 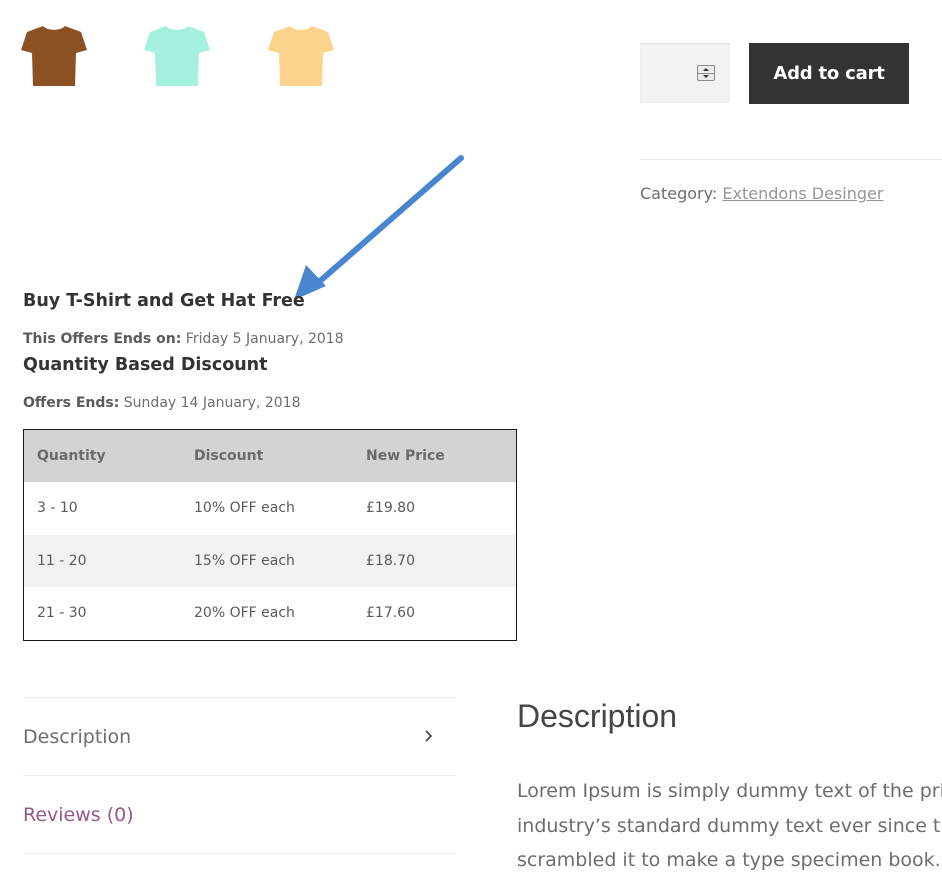 What do you see at coordinates (405, 456) in the screenshot?
I see `column-header-new-price: New Price` at bounding box center [405, 456].